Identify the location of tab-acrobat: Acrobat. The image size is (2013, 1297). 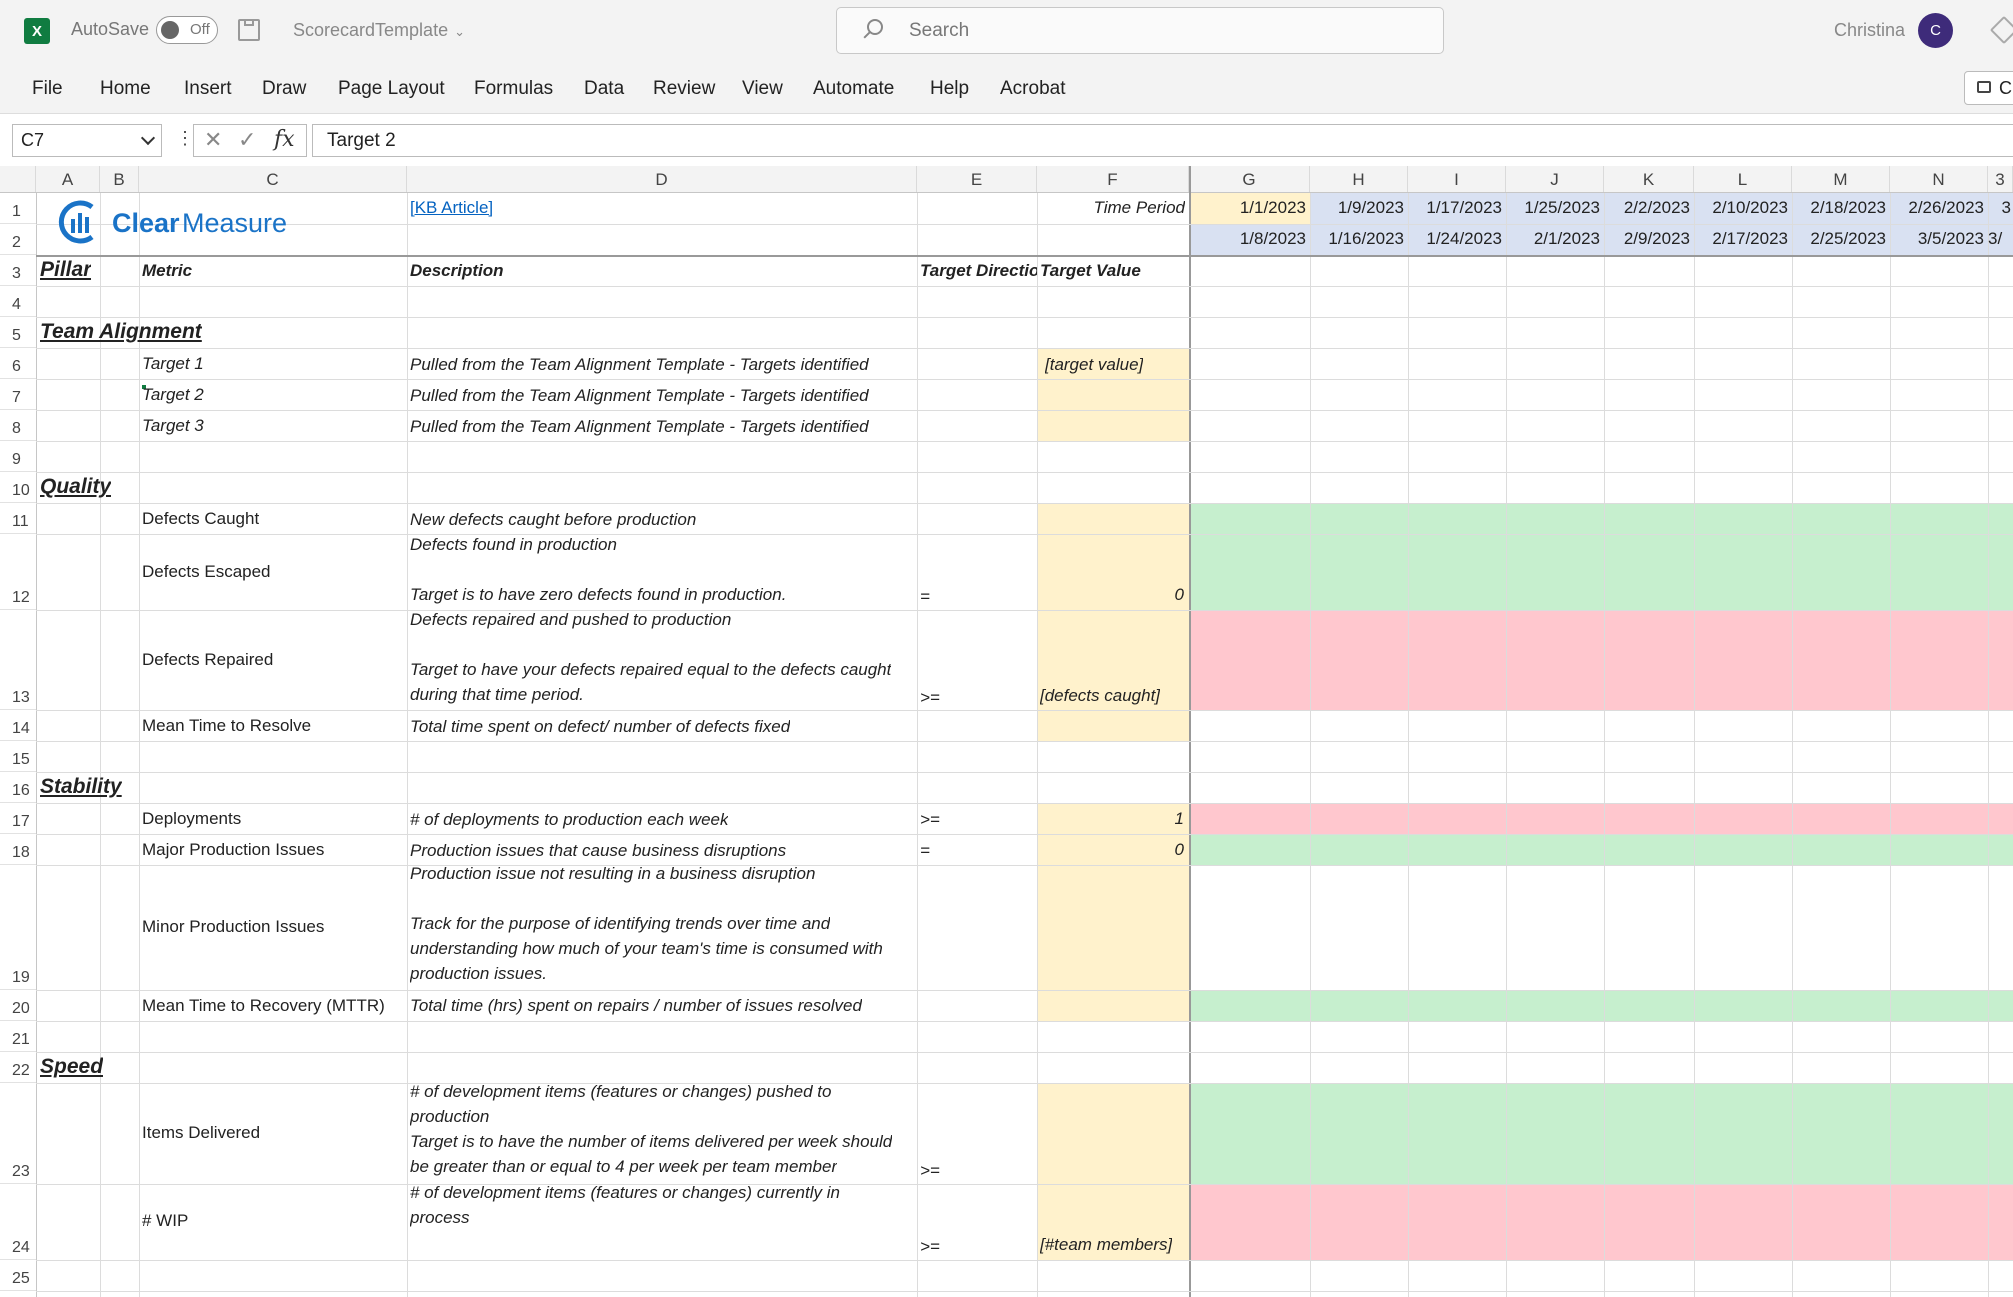
(1032, 89).